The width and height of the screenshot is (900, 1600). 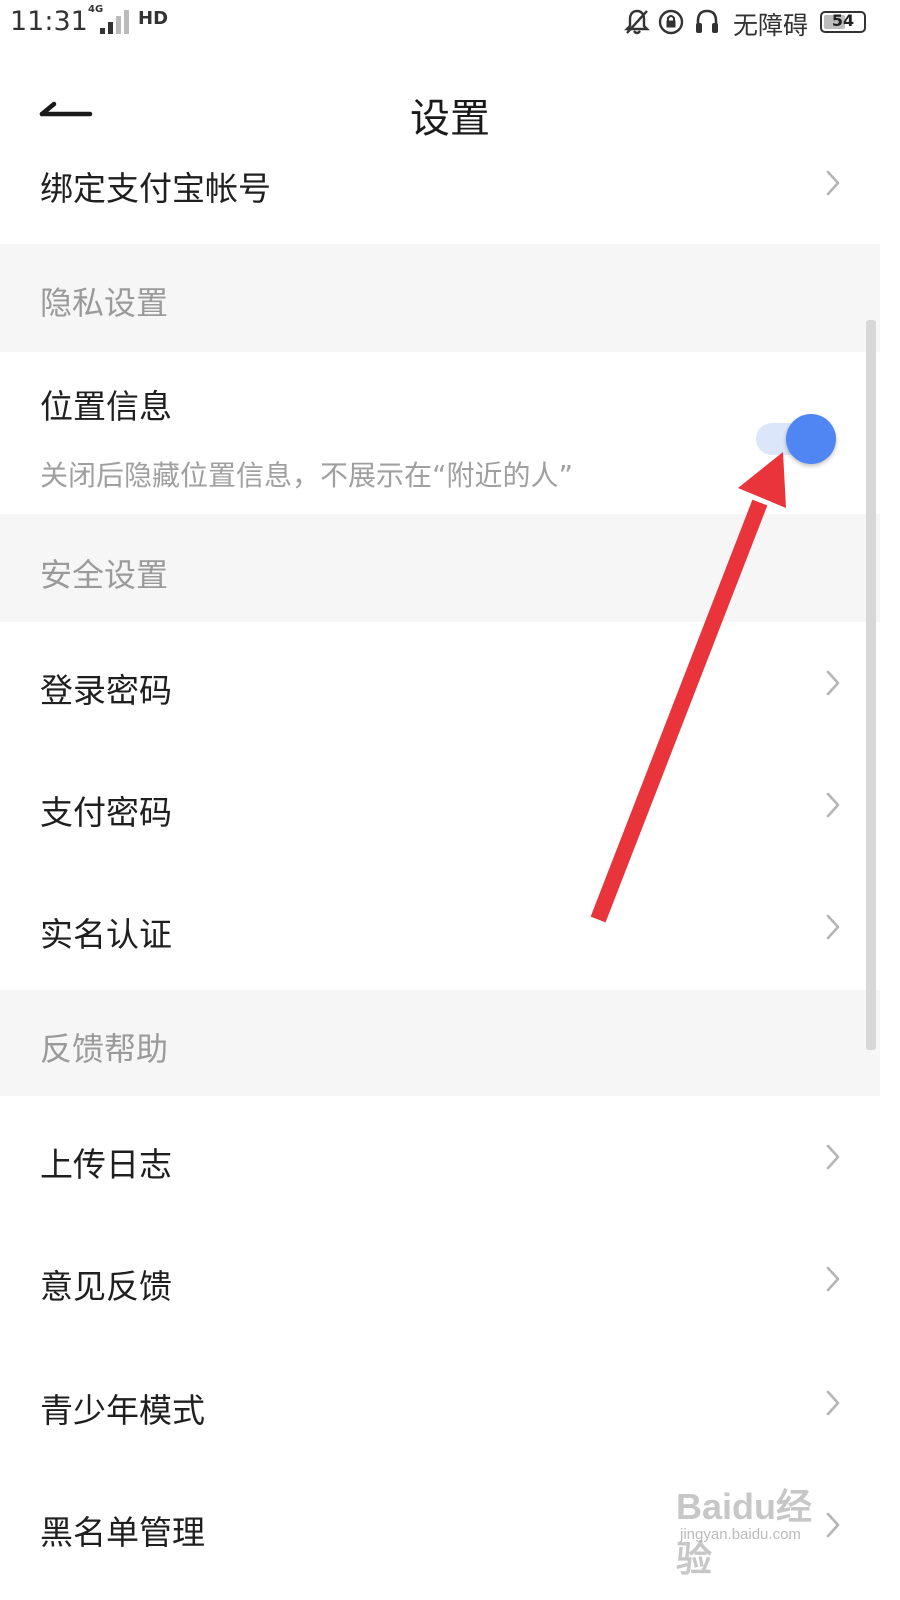 What do you see at coordinates (104, 303) in the screenshot?
I see `section-privacy-label: 隐私设置` at bounding box center [104, 303].